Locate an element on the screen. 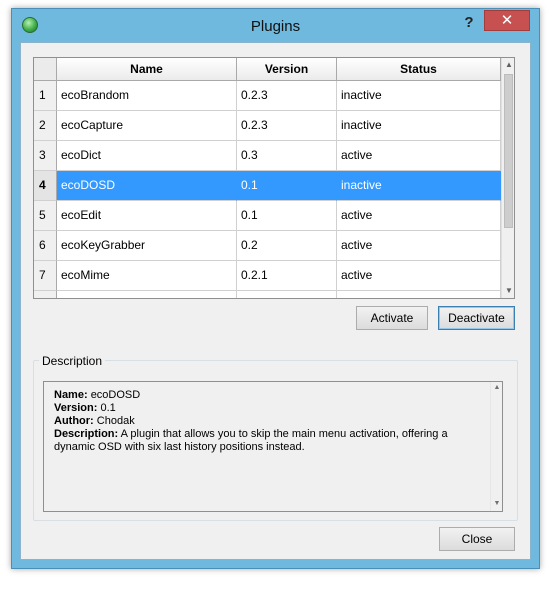  table-row-partial is located at coordinates (267, 294).